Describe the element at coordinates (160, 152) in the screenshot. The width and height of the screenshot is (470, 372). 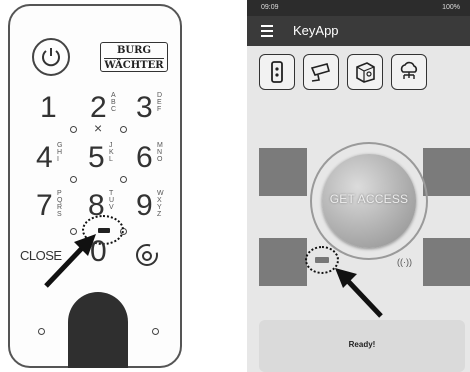
I see `key-letters: M N O` at that location.